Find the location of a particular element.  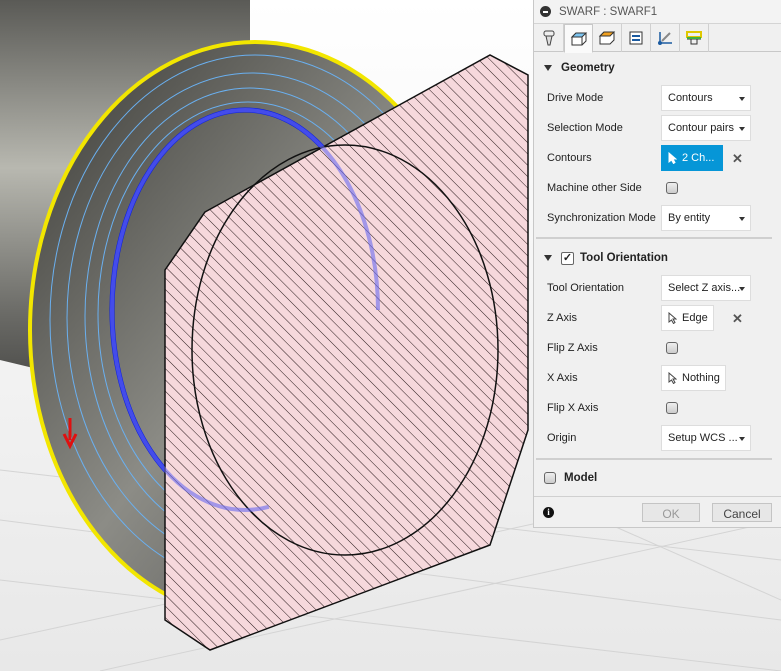

tool-orientation-checkbox: ✓ is located at coordinates (567, 258).